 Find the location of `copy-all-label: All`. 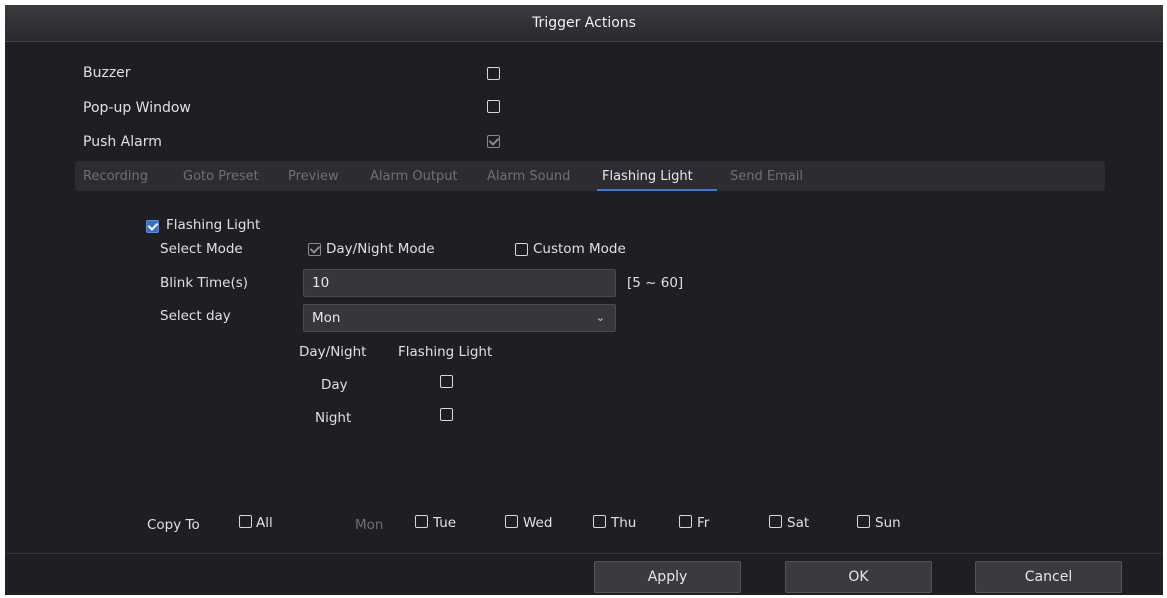

copy-all-label: All is located at coordinates (264, 523).